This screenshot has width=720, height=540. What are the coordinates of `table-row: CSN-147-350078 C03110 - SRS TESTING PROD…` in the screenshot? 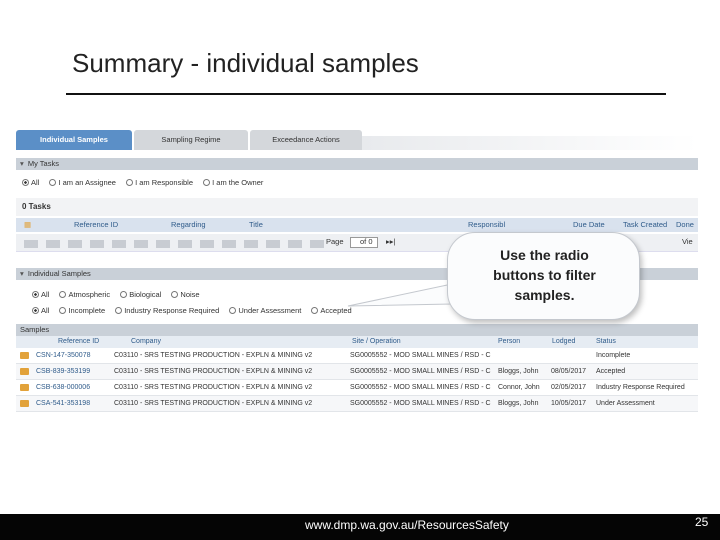 It's located at (357, 356).